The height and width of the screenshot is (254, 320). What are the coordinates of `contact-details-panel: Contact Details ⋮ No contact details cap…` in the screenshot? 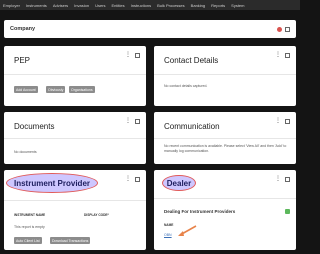 It's located at (225, 76).